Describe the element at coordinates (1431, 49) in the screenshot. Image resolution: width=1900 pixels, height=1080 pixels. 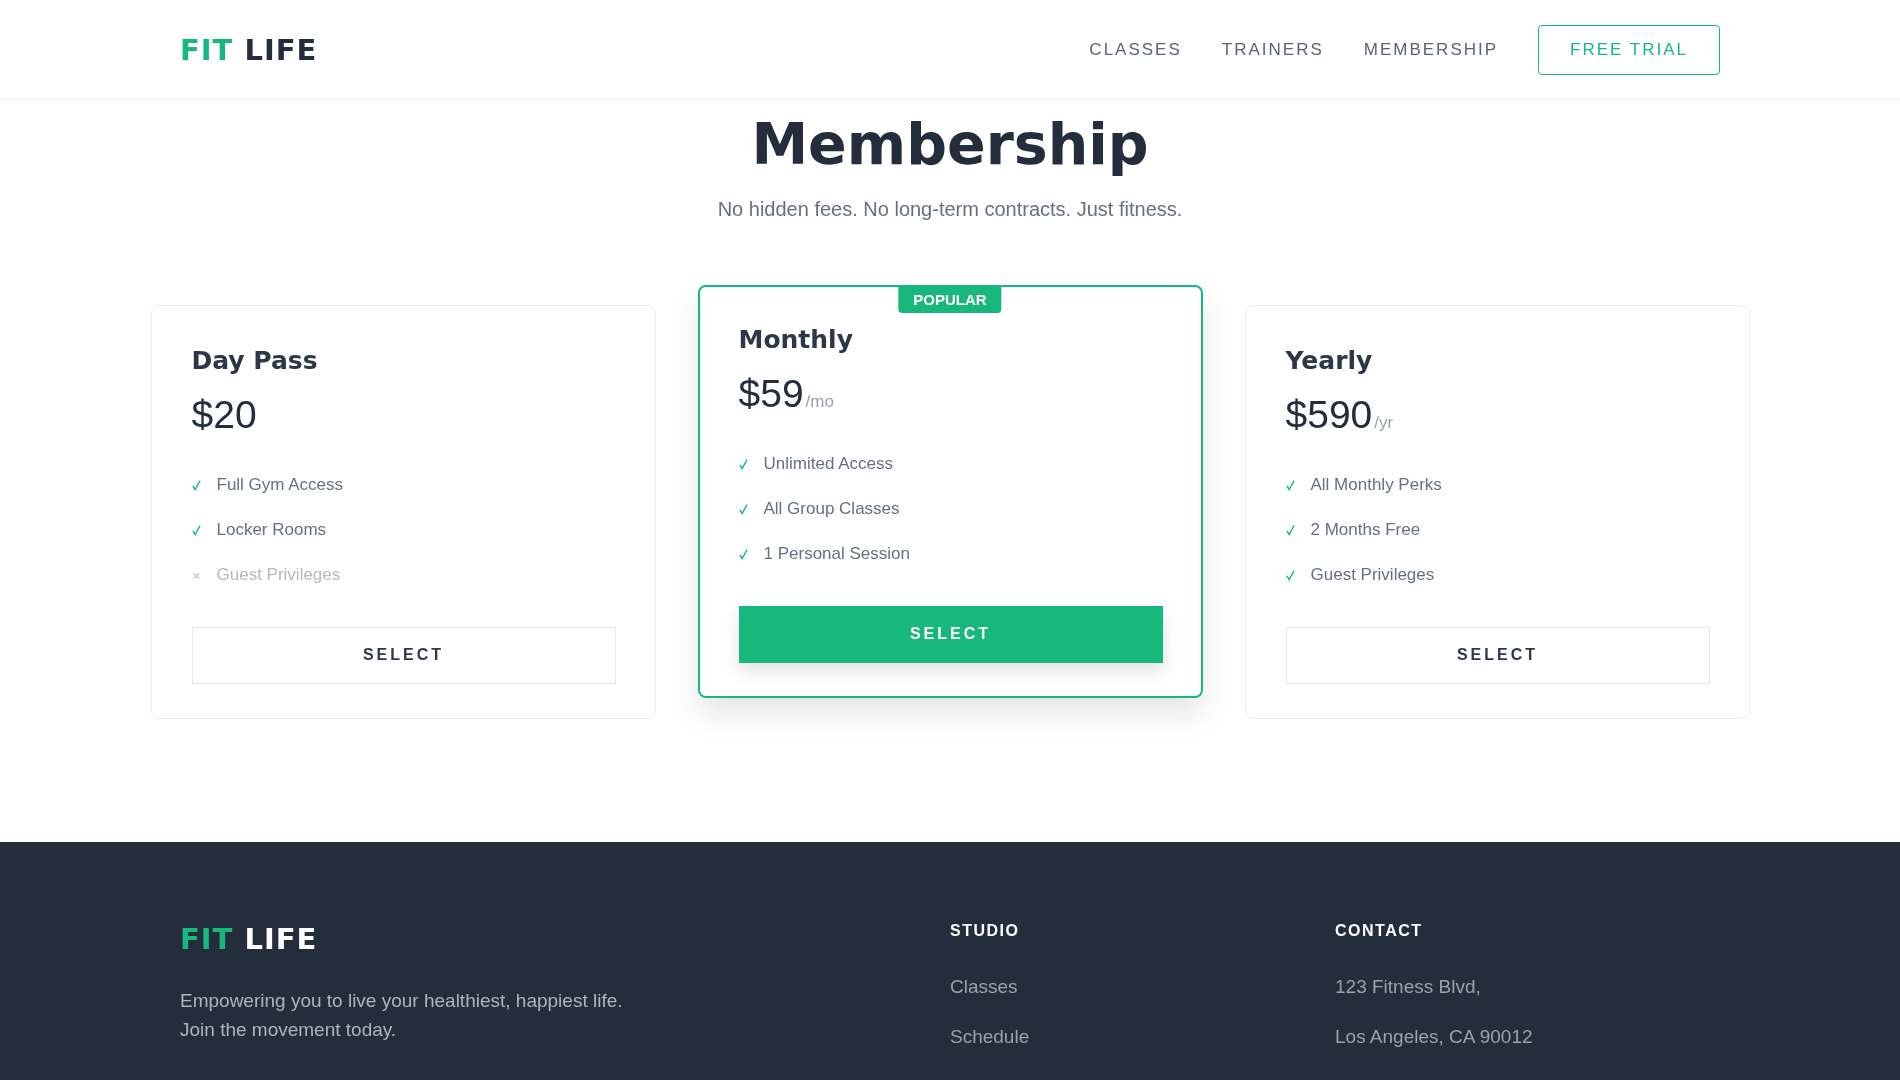
I see `nav-link: MEMBERSHIP` at that location.